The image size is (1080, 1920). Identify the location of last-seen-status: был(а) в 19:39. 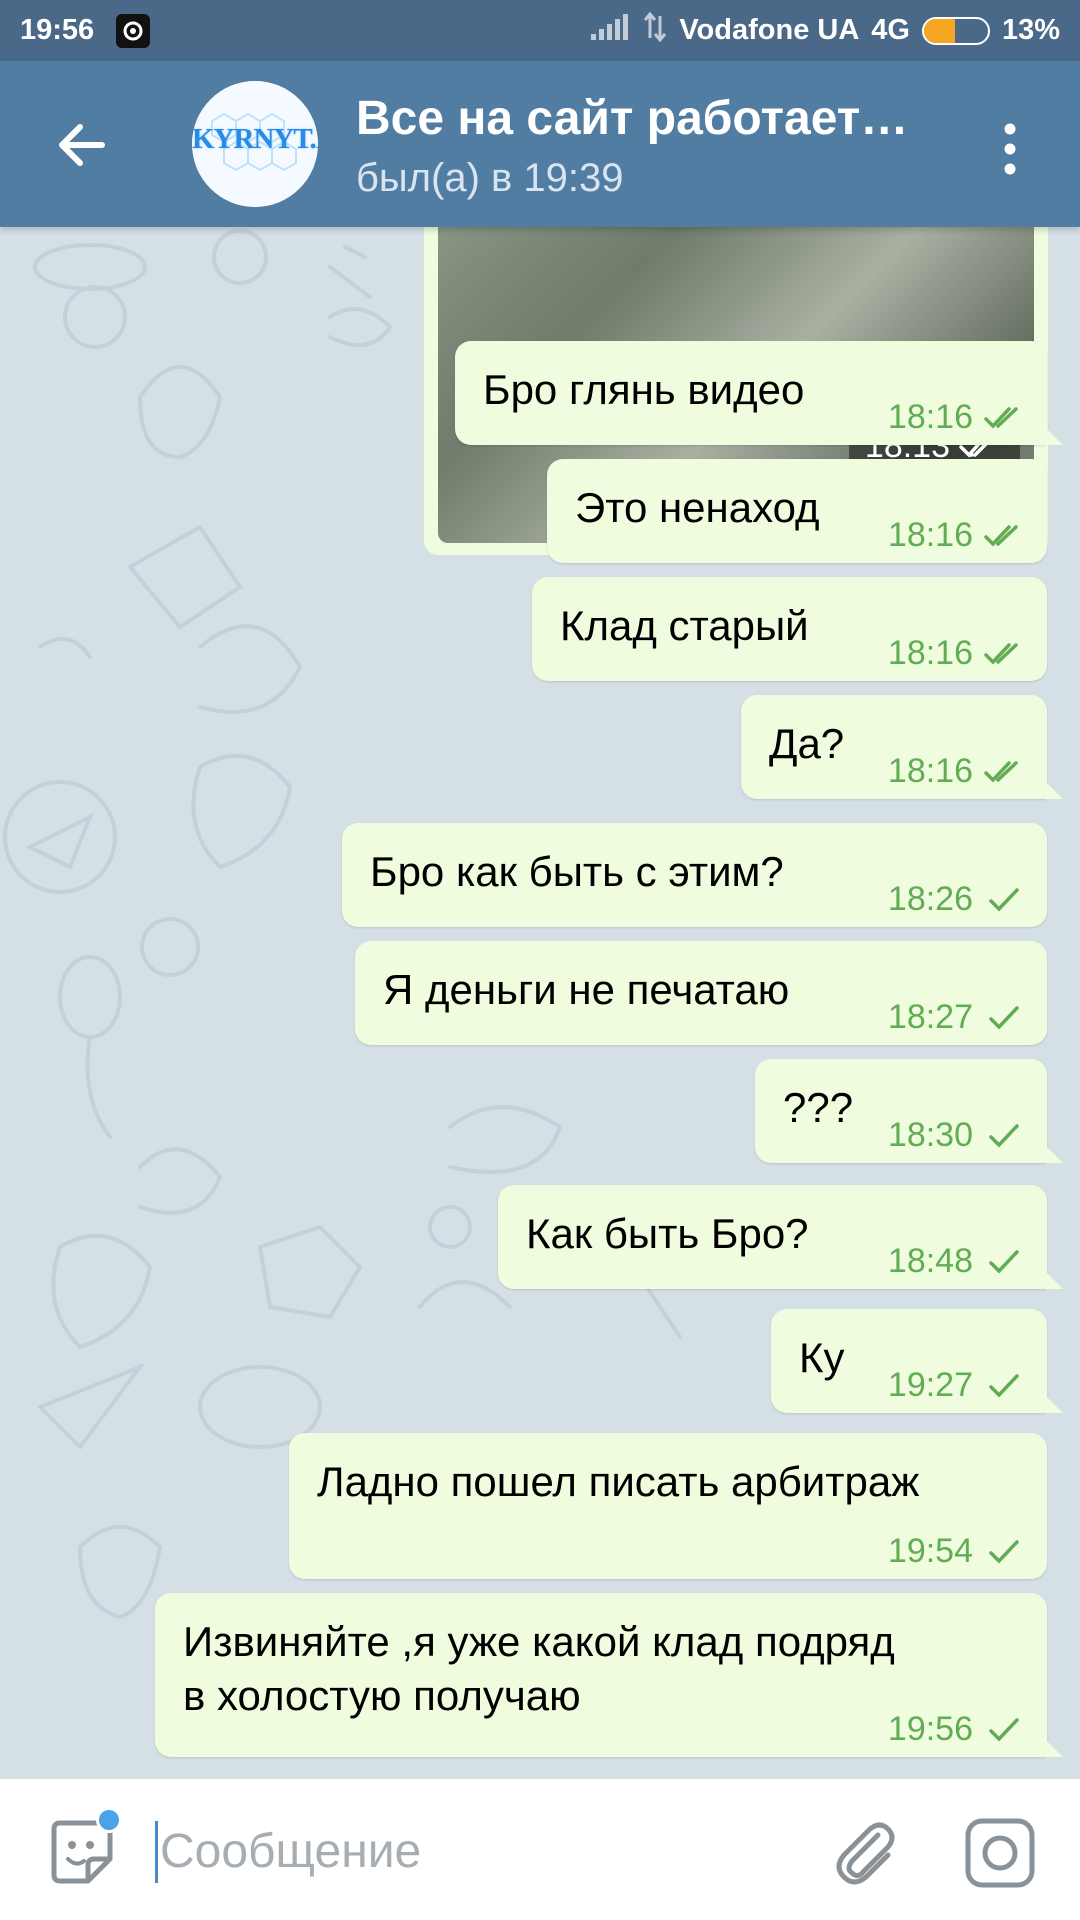
(490, 178).